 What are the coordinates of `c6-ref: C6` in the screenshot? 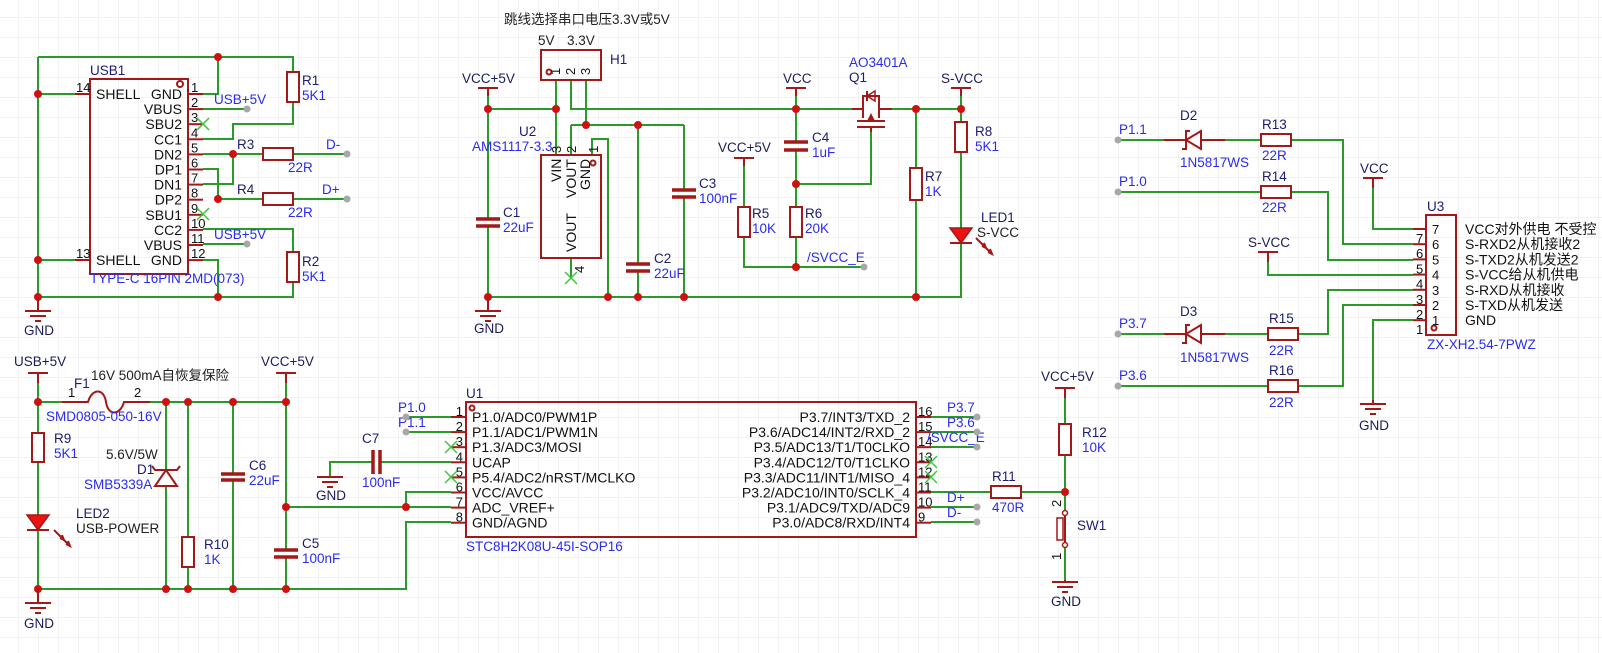 It's located at (257, 465).